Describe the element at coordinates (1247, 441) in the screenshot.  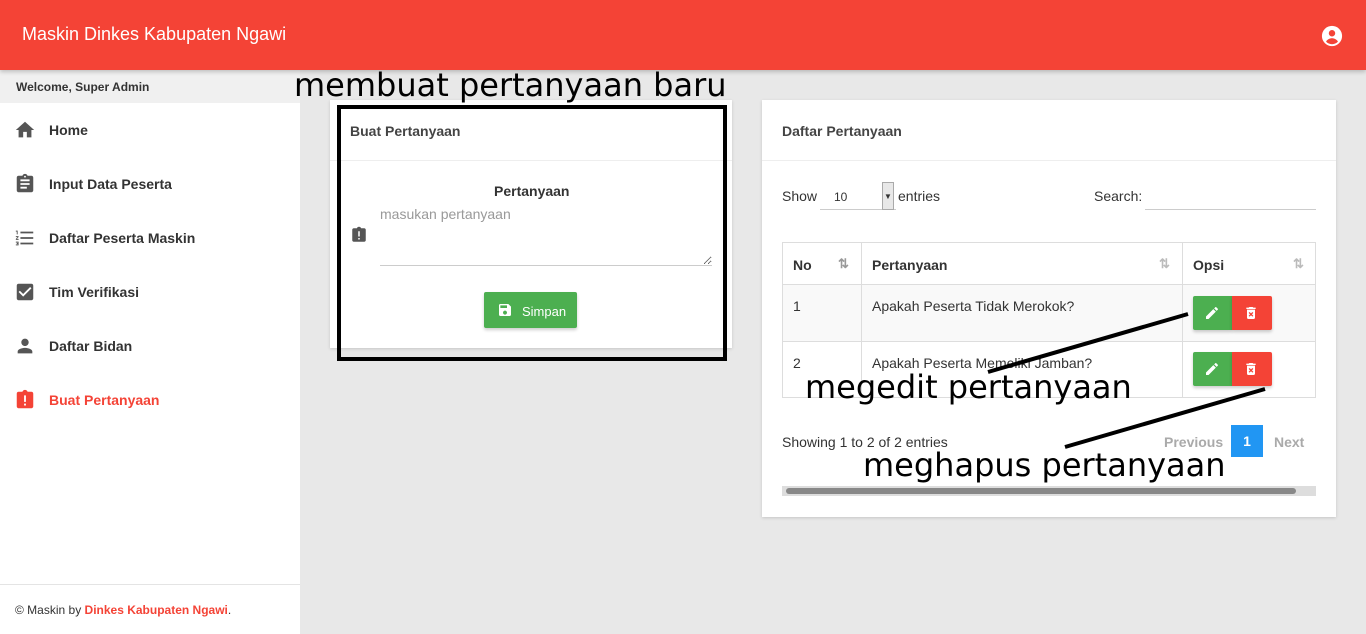
I see `page-1-button: 1` at that location.